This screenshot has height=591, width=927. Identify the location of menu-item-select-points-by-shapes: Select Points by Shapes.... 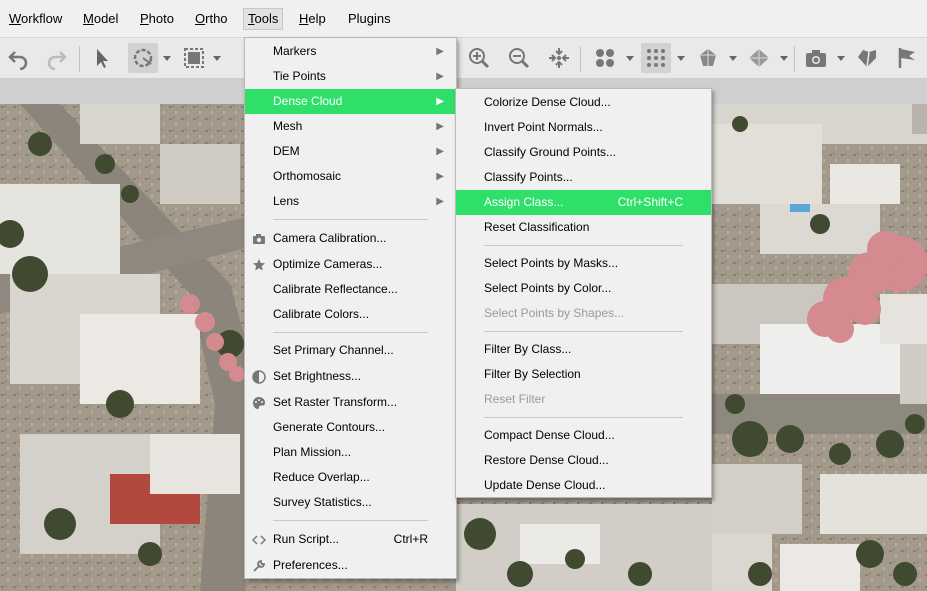
(554, 313).